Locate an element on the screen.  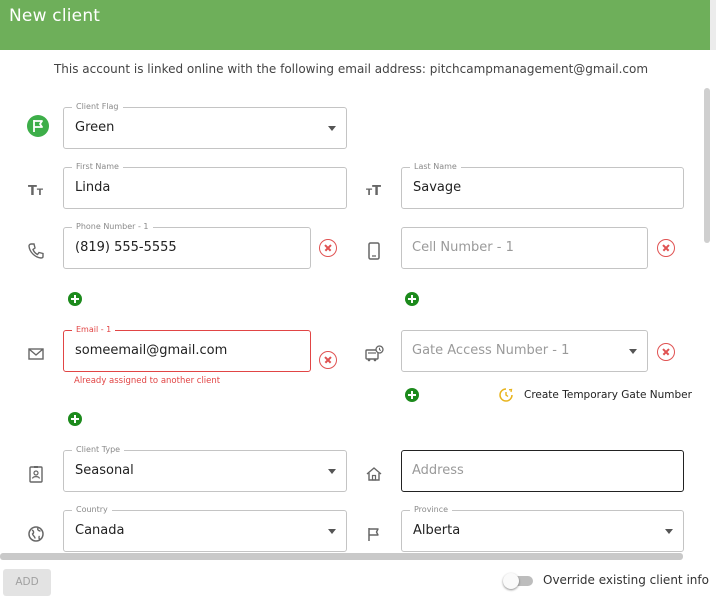
country-select: Country Canada is located at coordinates (205, 528).